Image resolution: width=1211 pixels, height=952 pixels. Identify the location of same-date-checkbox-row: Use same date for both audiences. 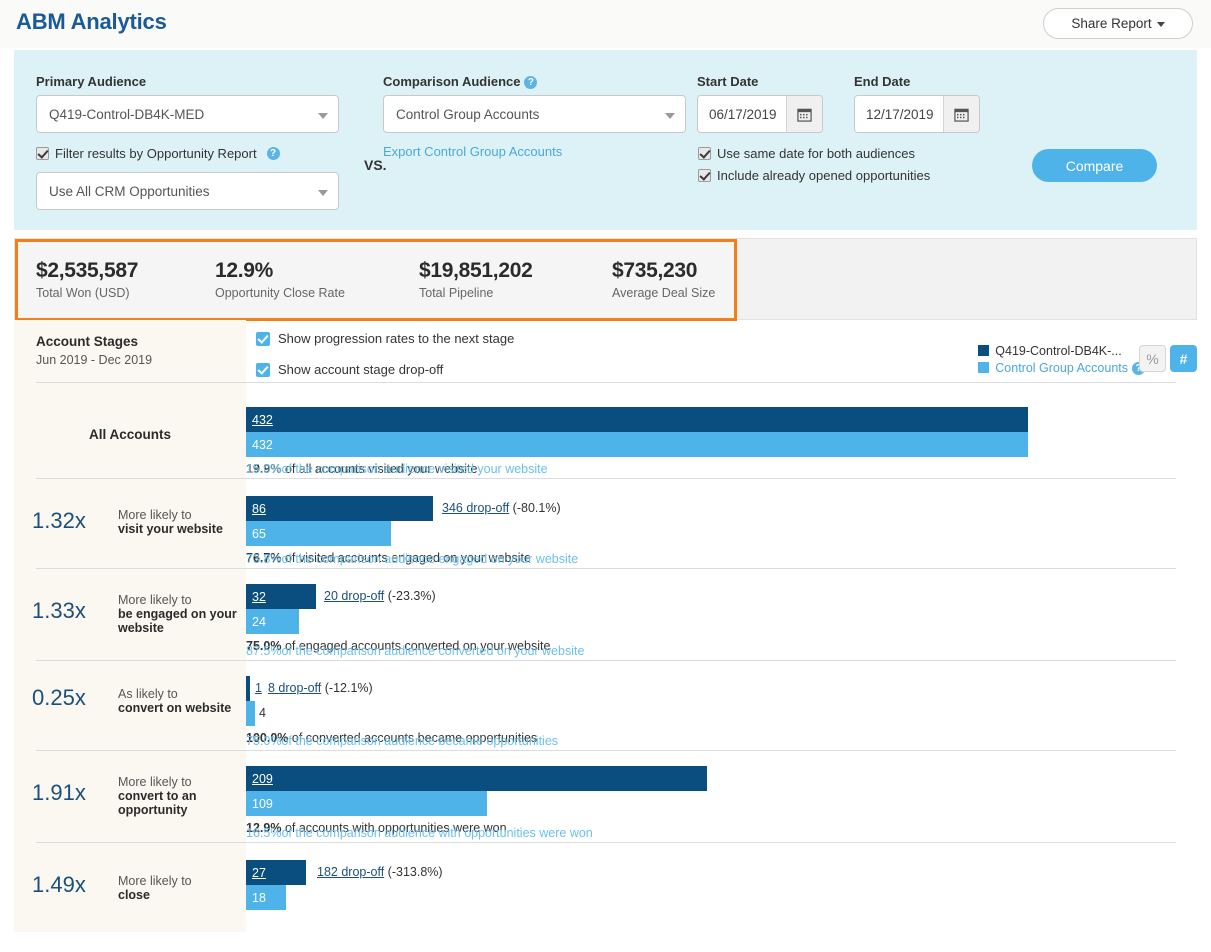
(806, 153).